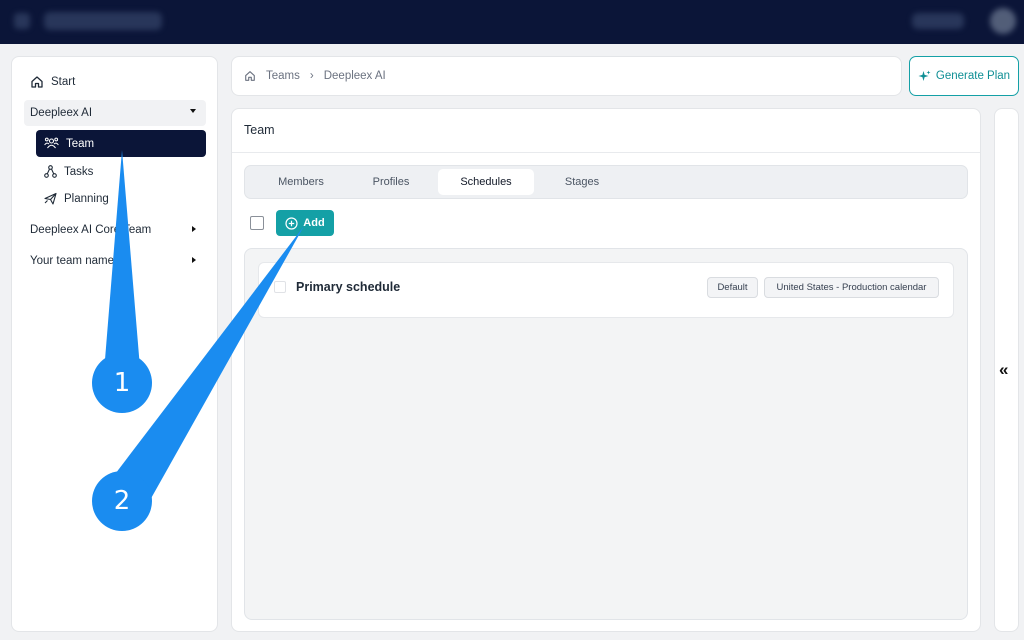 This screenshot has height=640, width=1024. Describe the element at coordinates (198, 340) in the screenshot. I see `callout-arrows` at that location.